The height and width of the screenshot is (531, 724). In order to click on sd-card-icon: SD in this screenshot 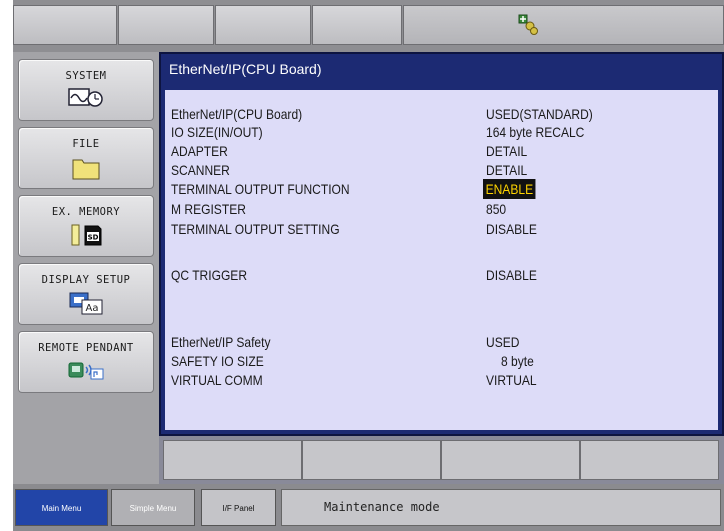, I will do `click(86, 235)`.